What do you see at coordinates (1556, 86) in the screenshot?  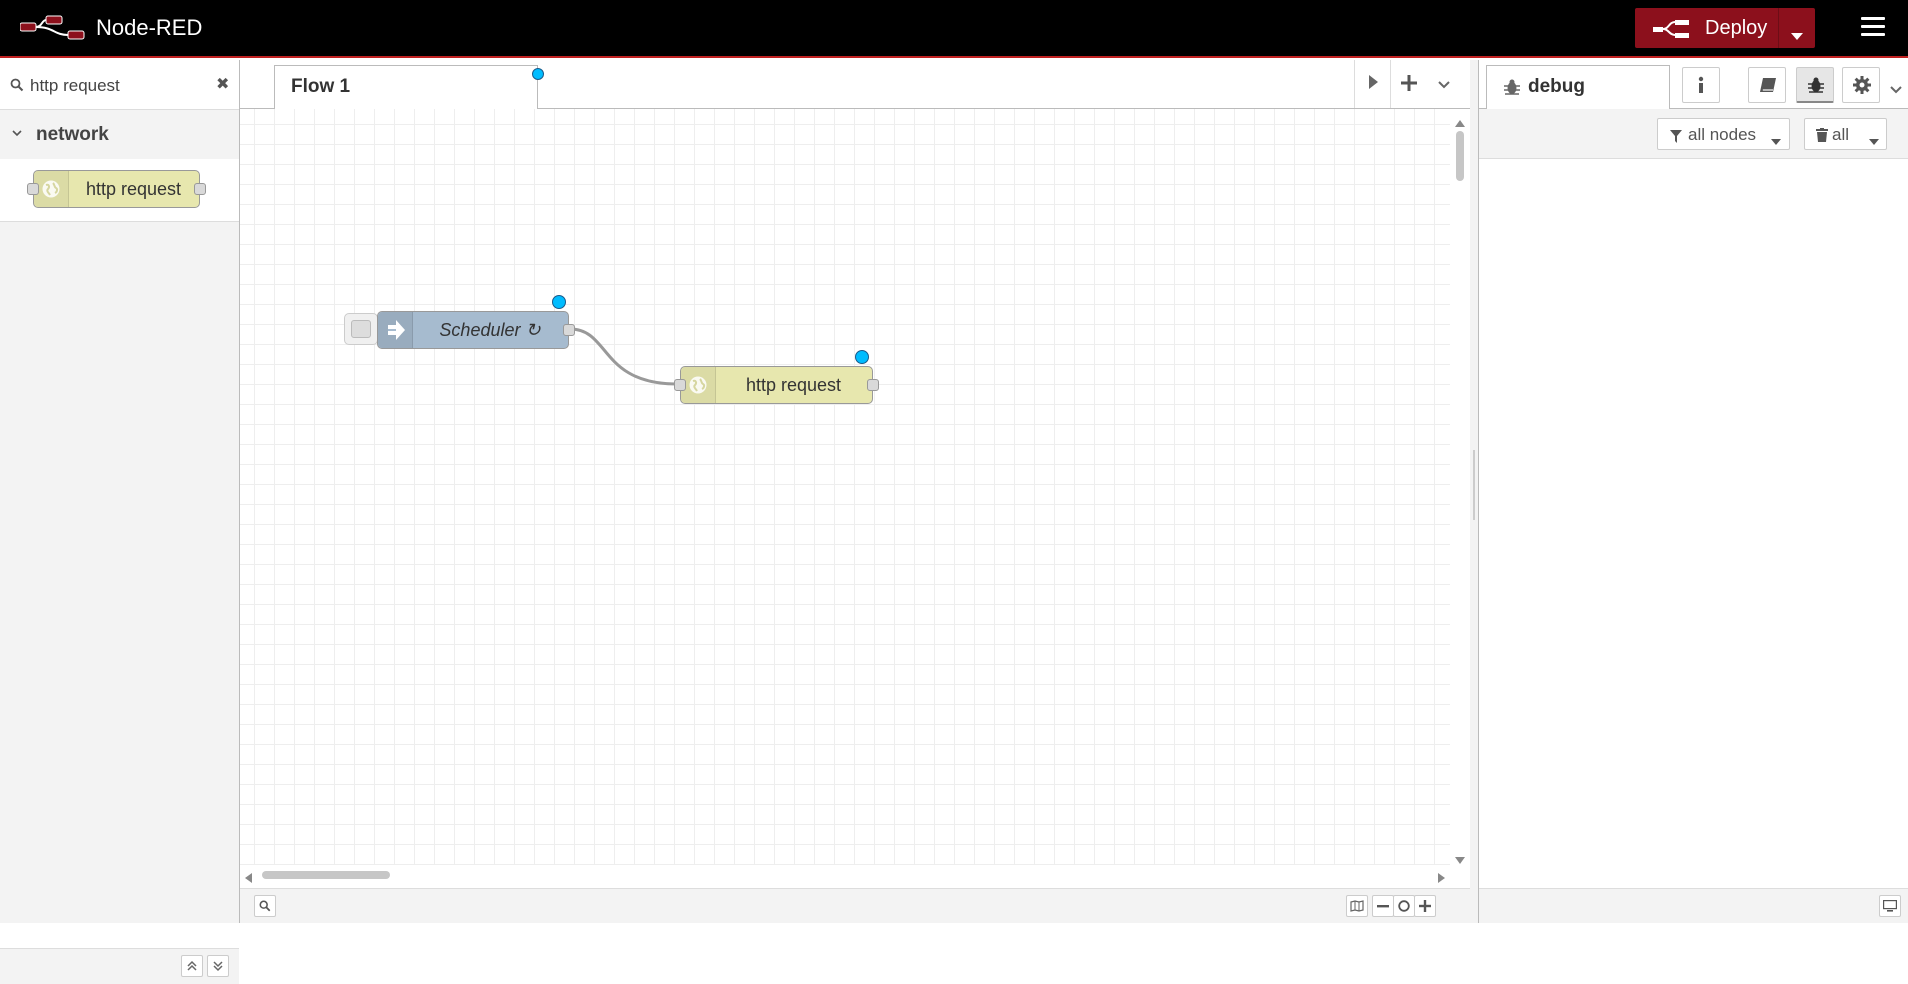 I see `tab-label: debug` at bounding box center [1556, 86].